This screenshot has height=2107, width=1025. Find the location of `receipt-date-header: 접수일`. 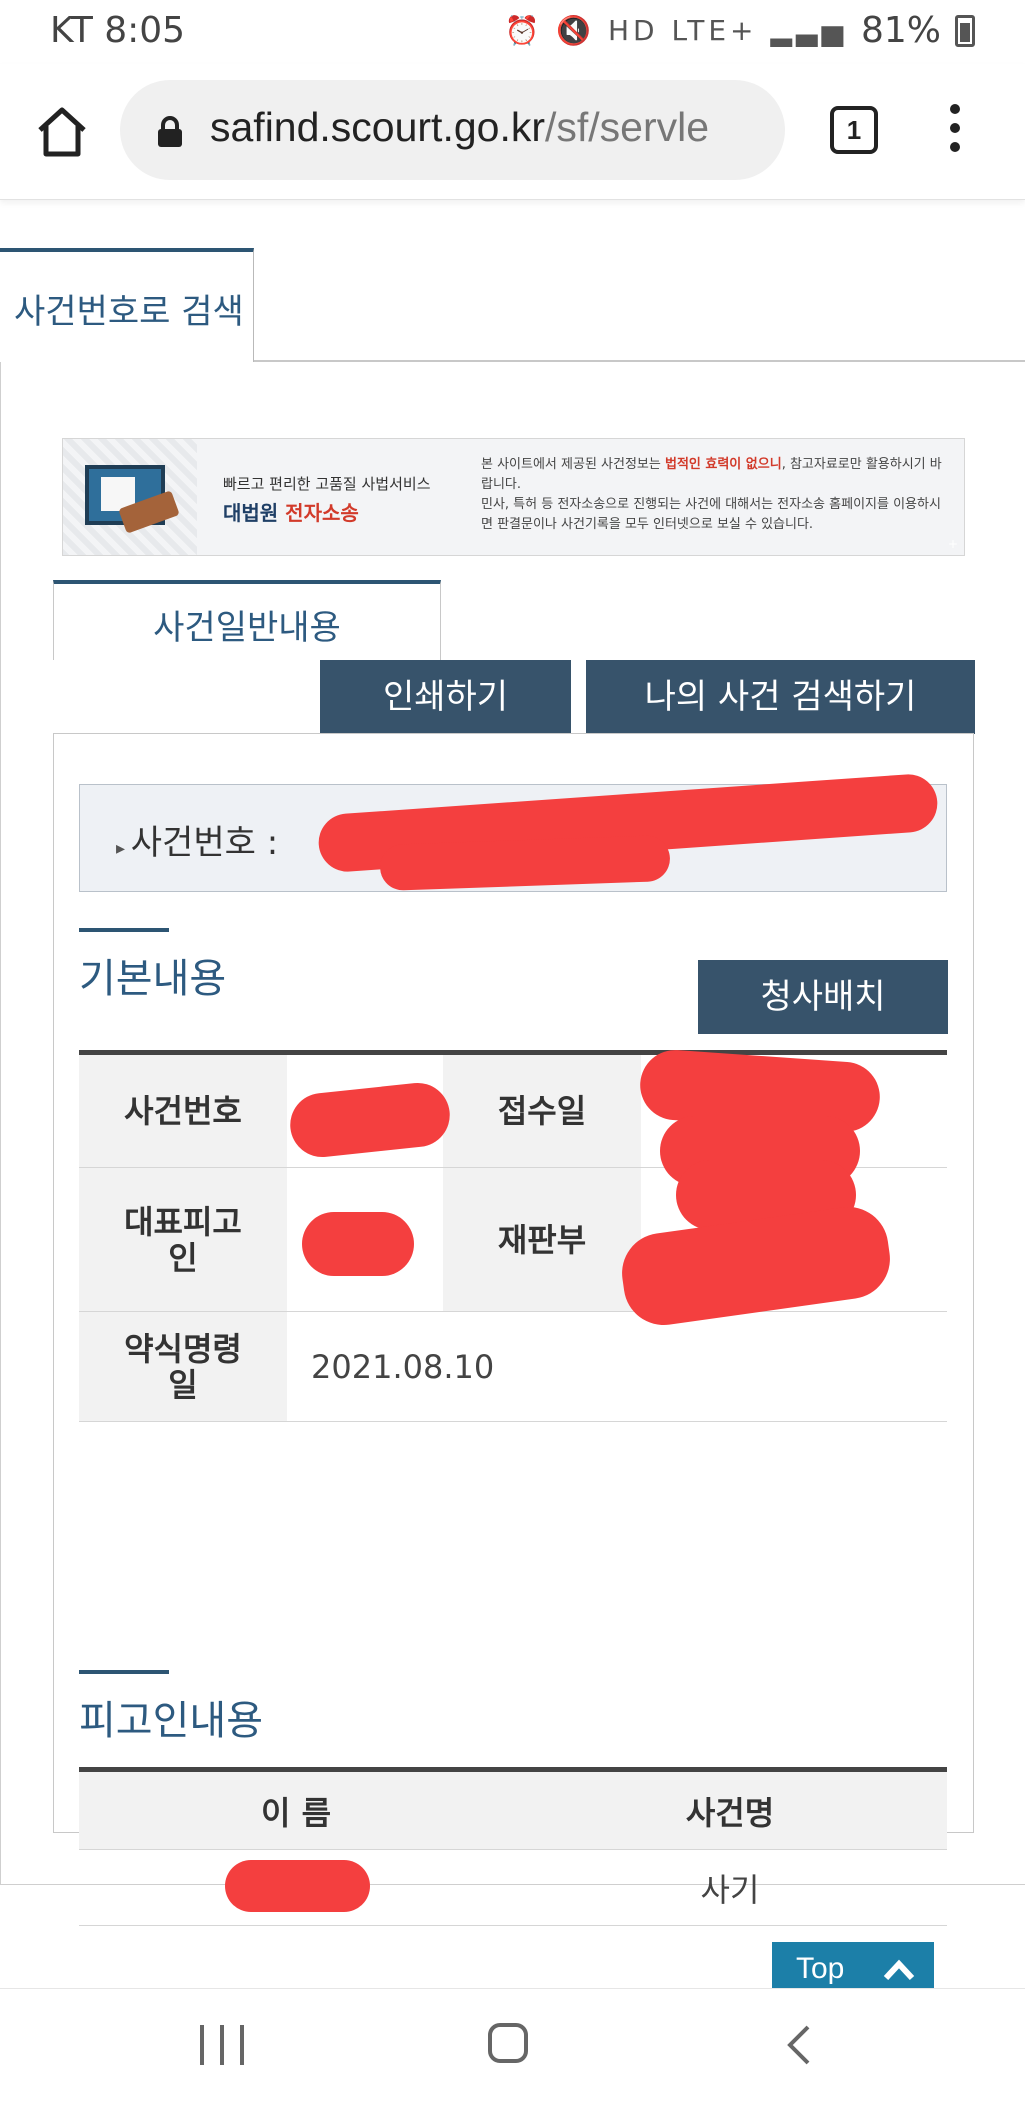

receipt-date-header: 접수일 is located at coordinates (542, 1111).